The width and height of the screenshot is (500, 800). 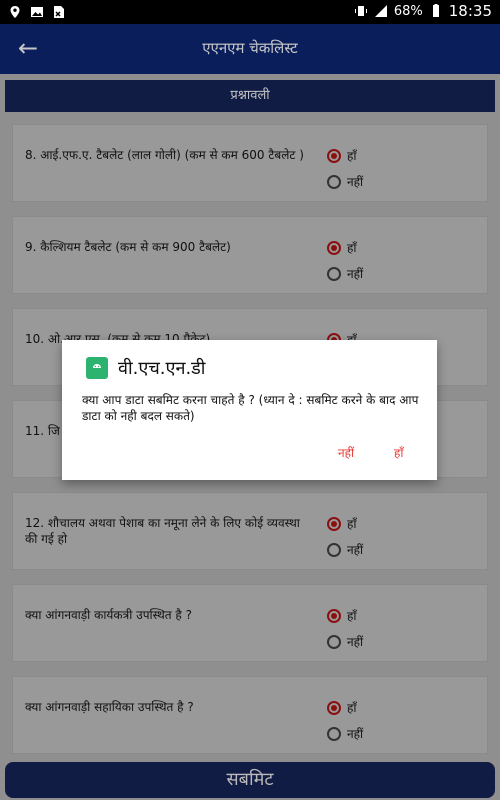 What do you see at coordinates (97, 368) in the screenshot?
I see `android-app-icon` at bounding box center [97, 368].